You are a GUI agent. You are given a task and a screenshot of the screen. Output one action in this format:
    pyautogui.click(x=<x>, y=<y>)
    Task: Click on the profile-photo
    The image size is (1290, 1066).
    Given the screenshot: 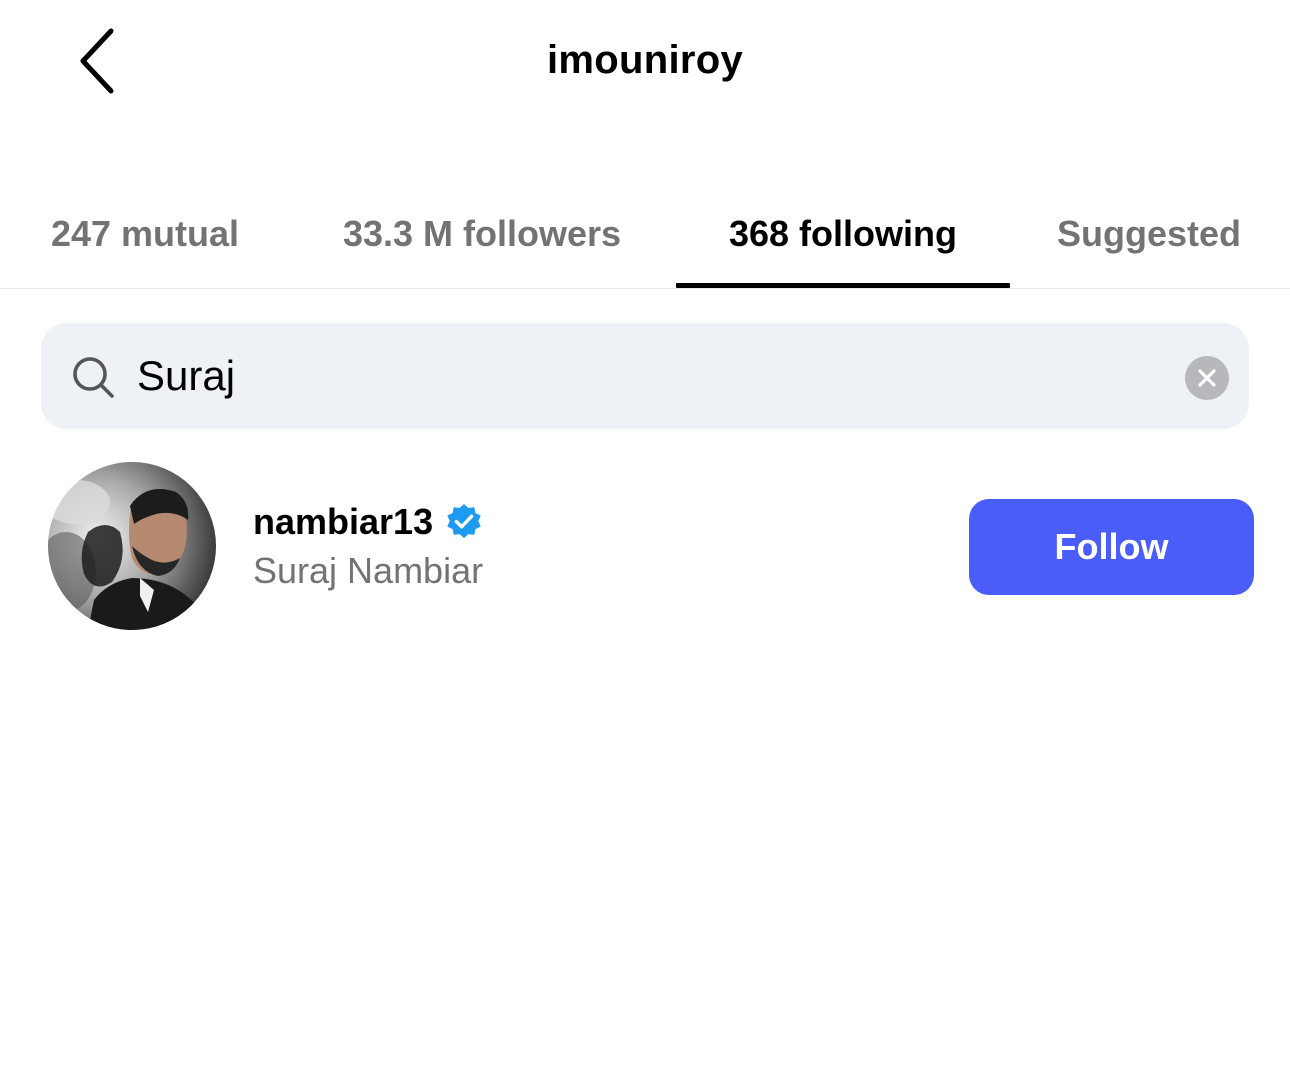 What is the action you would take?
    pyautogui.click(x=132, y=546)
    